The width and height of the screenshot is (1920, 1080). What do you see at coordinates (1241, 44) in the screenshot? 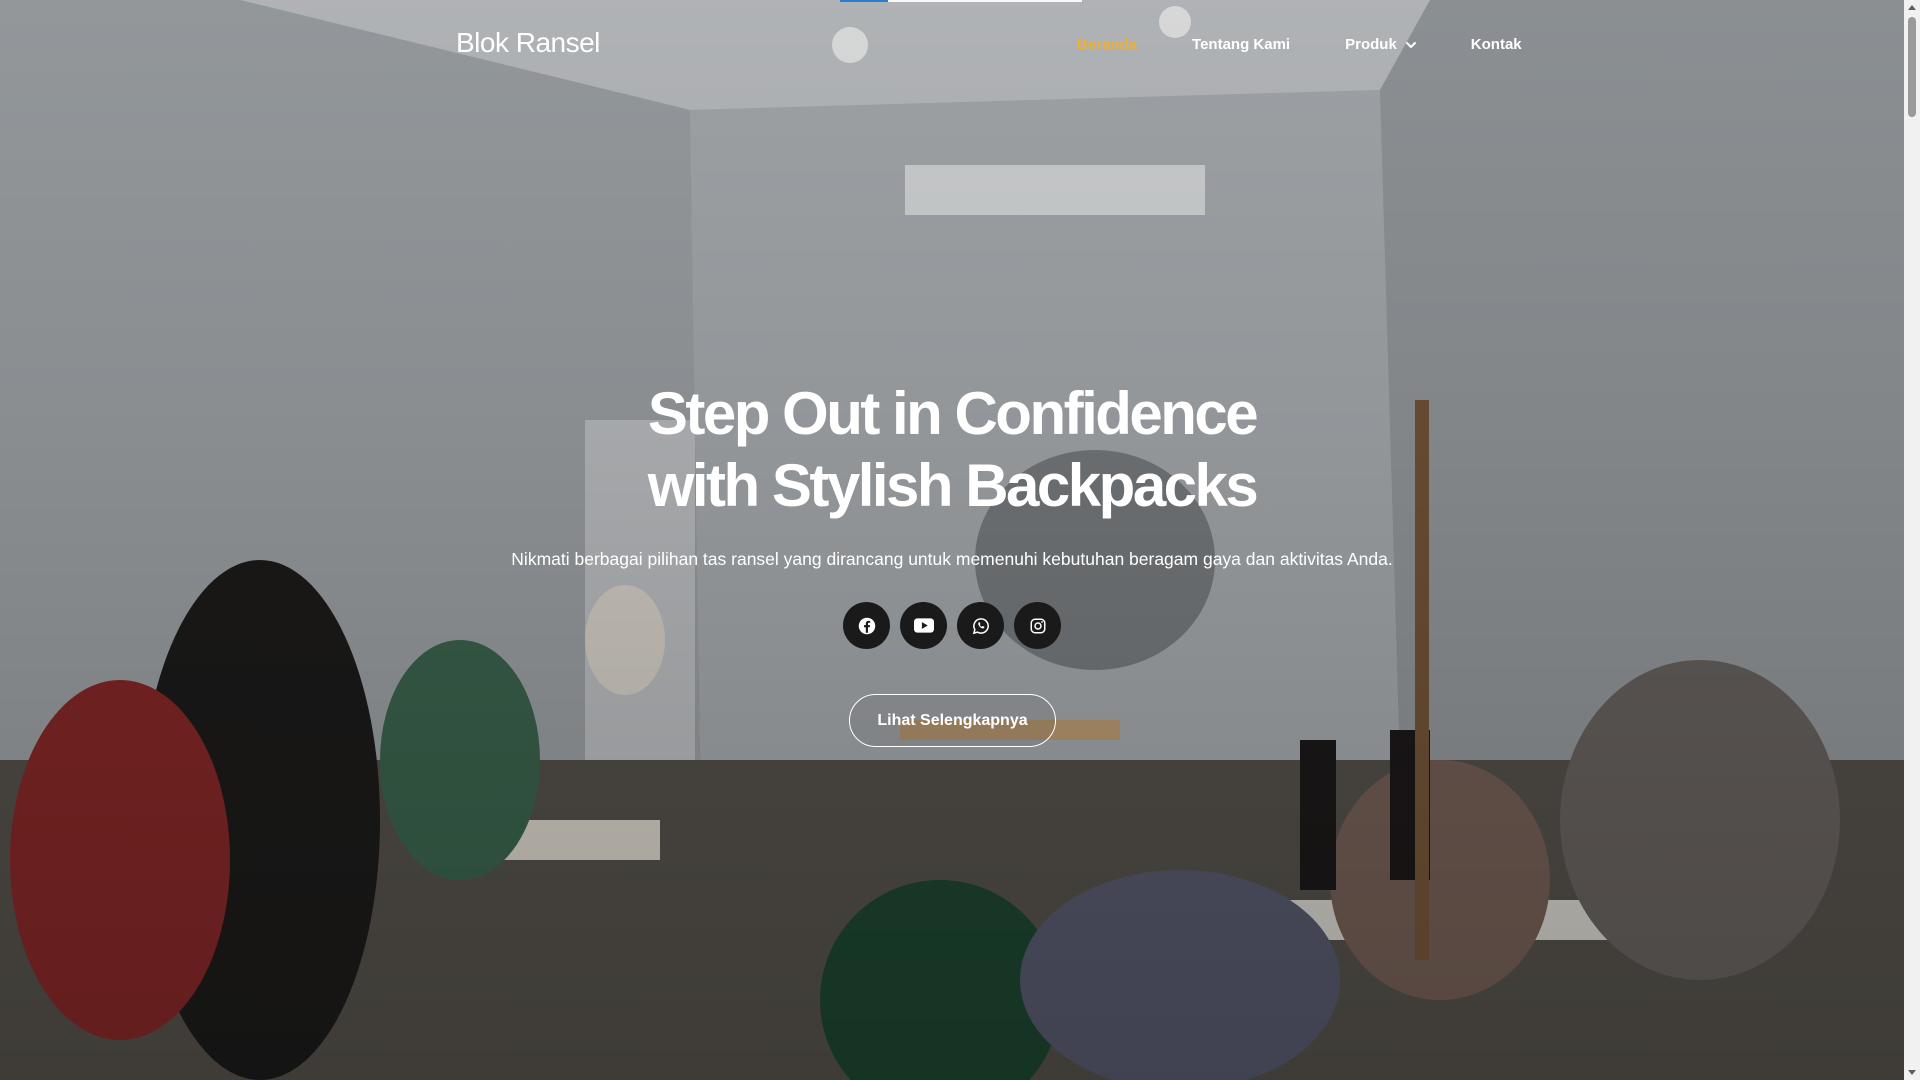
I see `nav-item-tentang-kami: Tentang Kami` at bounding box center [1241, 44].